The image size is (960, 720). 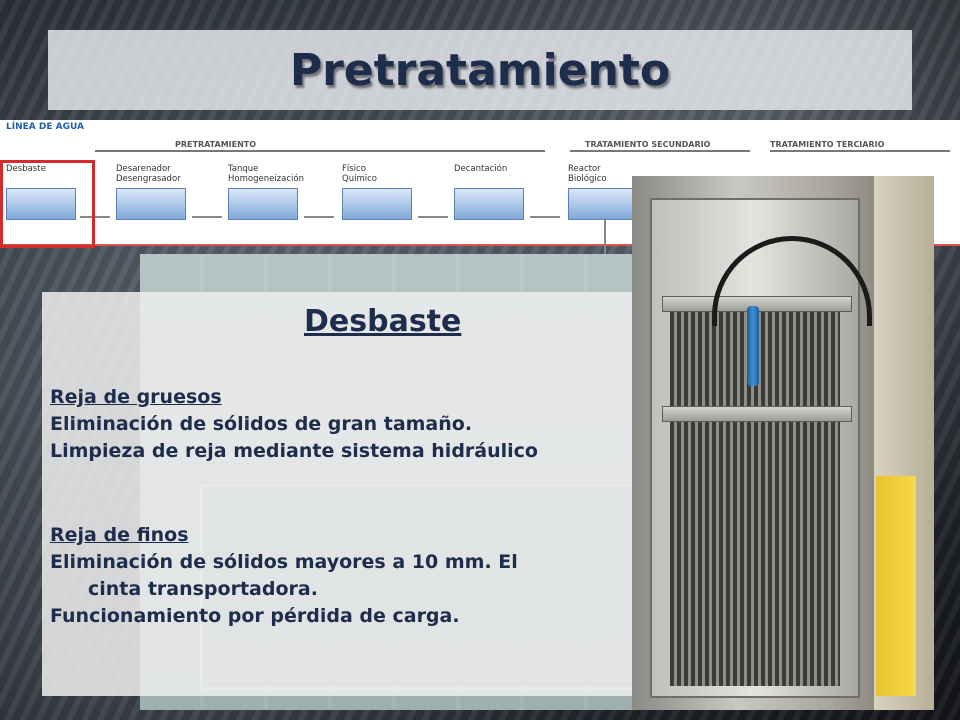 What do you see at coordinates (896, 586) in the screenshot?
I see `yellow-guard` at bounding box center [896, 586].